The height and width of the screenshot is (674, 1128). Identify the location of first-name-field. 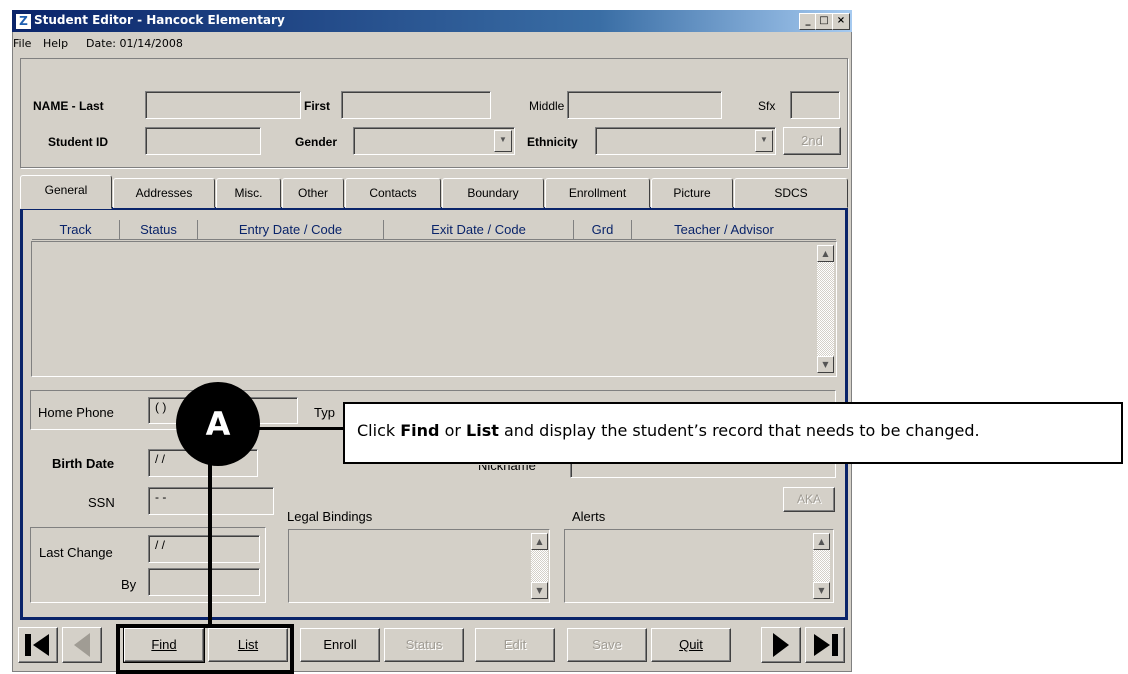
(416, 105).